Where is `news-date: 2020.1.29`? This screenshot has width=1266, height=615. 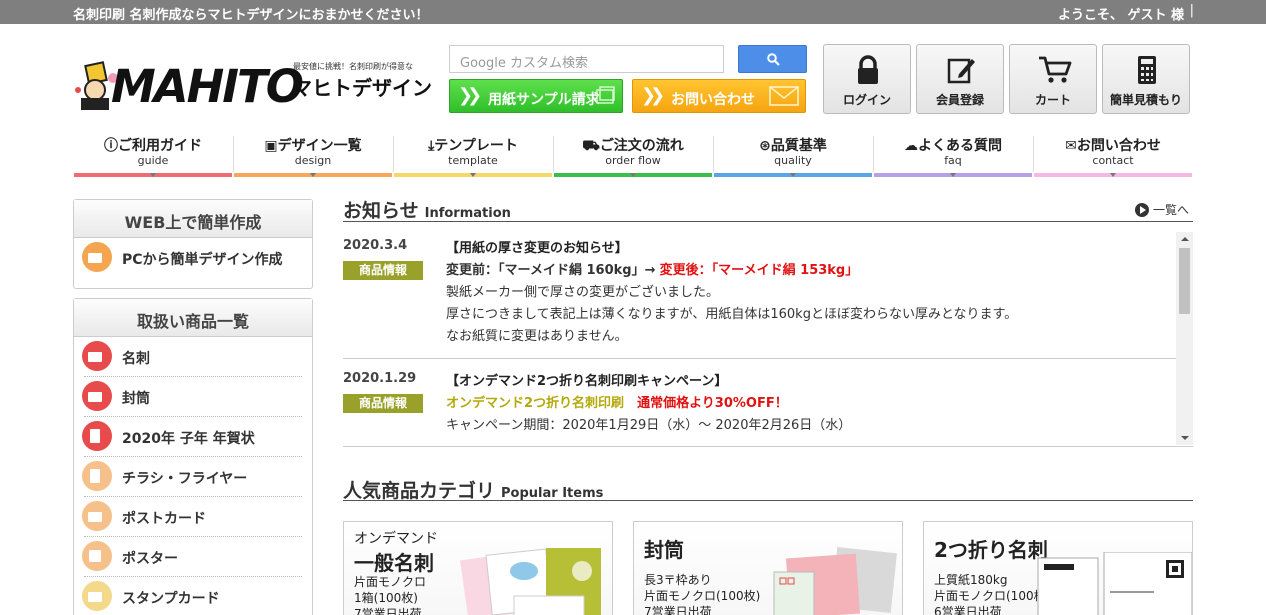
news-date: 2020.1.29 is located at coordinates (380, 378).